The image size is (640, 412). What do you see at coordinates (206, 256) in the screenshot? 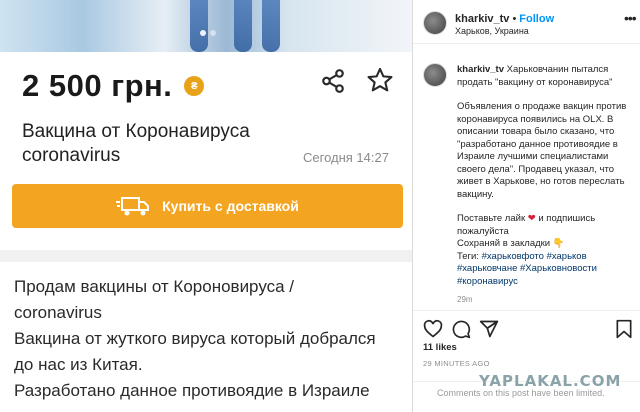
I see `section-separator` at bounding box center [206, 256].